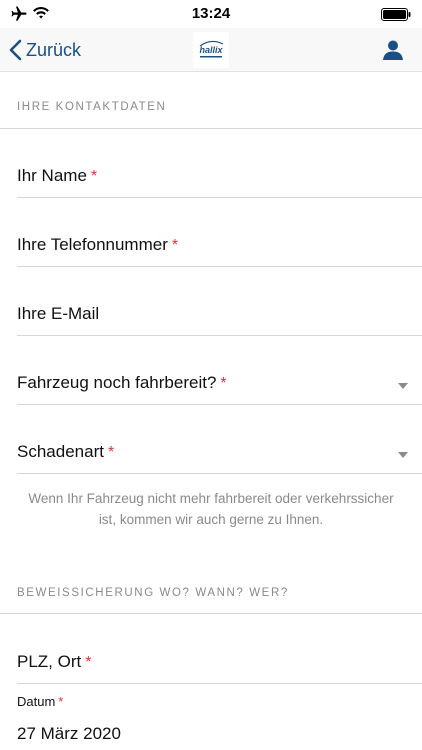  I want to click on back-button-label: Zurück, so click(54, 49).